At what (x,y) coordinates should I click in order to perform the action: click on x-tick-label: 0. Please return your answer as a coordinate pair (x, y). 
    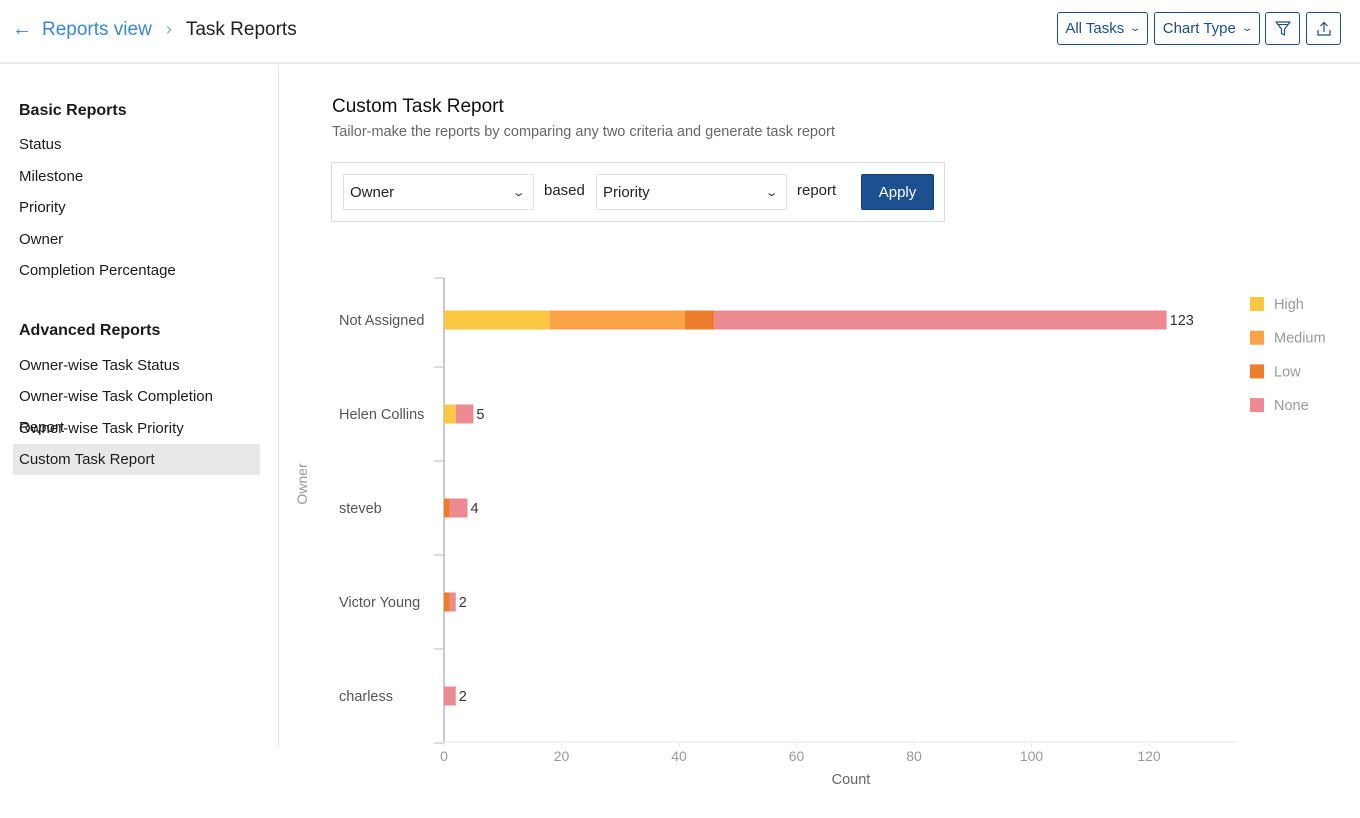
    Looking at the image, I should click on (444, 756).